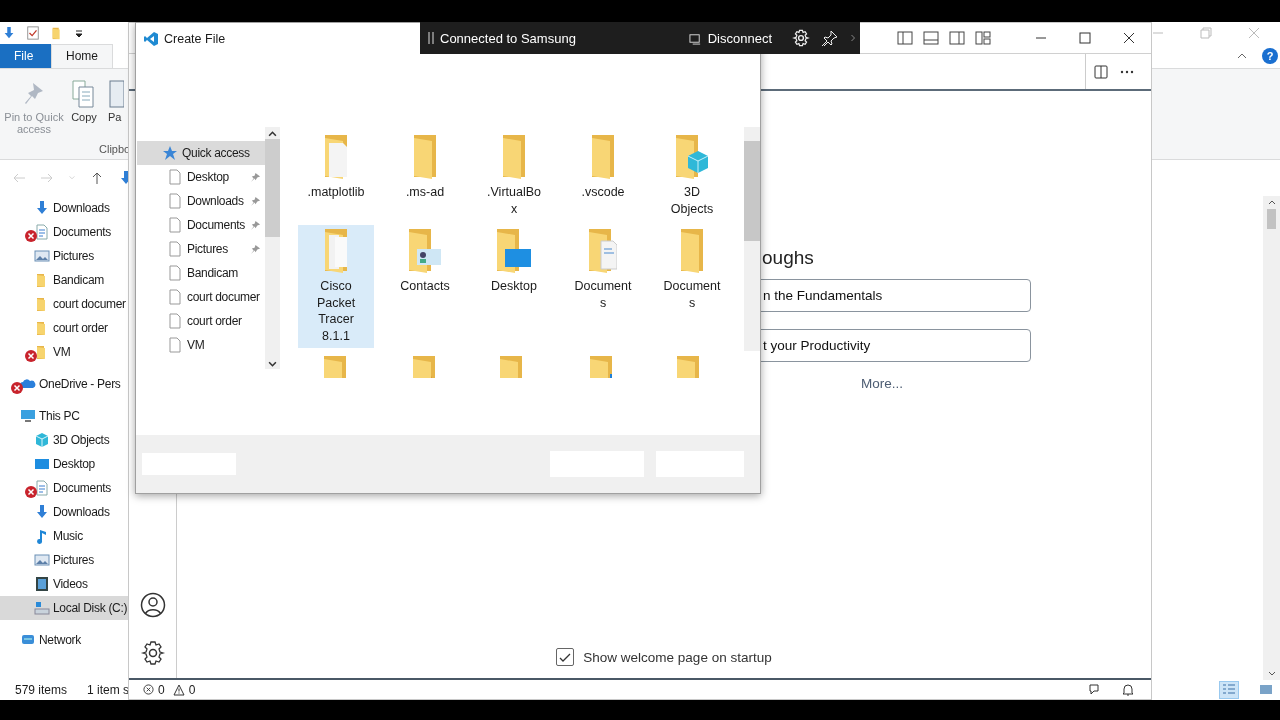 This screenshot has width=1280, height=720. Describe the element at coordinates (931, 38) in the screenshot. I see `panel-layout-icon` at that location.